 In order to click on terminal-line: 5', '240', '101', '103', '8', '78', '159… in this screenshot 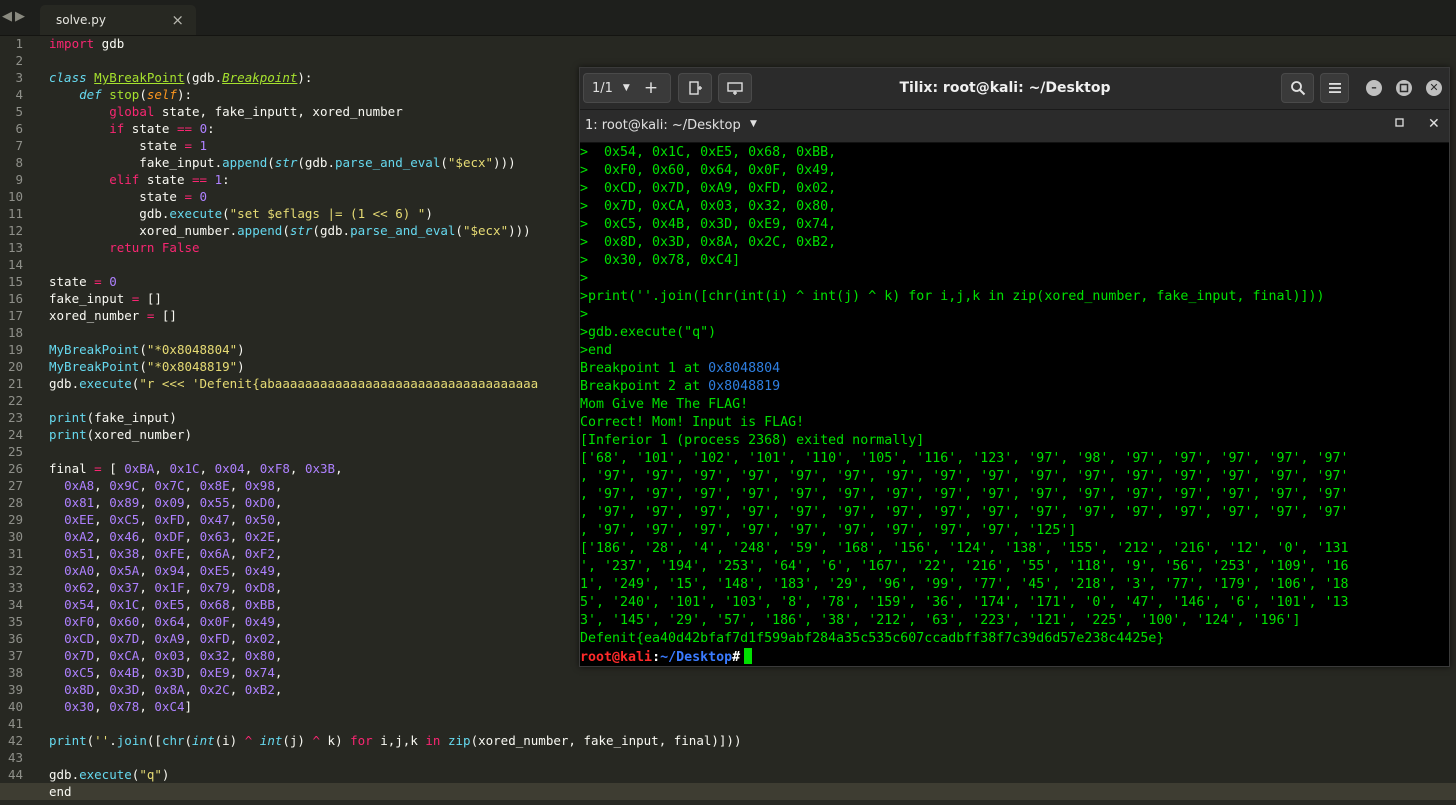, I will do `click(964, 602)`.